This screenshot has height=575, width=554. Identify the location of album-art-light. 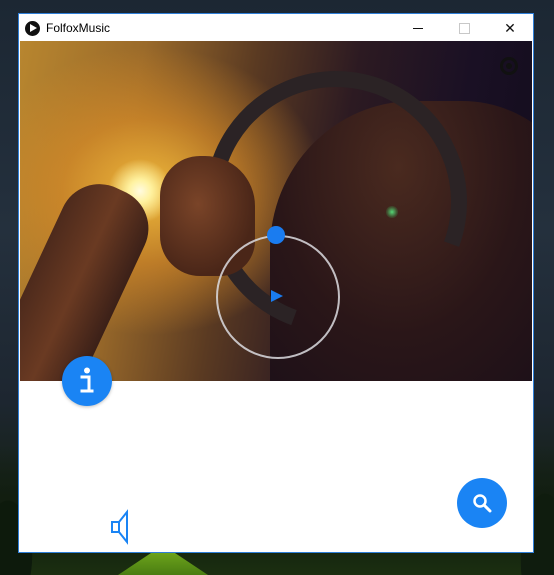
(392, 212).